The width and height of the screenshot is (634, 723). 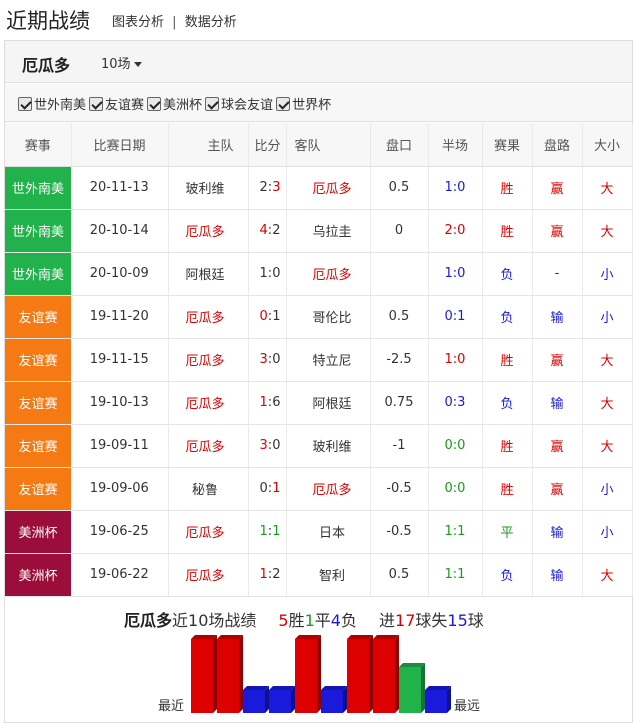 I want to click on table-row: 友谊赛 19-09-06 秘鲁 0:1 厄瓜多 -0.5 0:0 胜 赢 小, so click(x=319, y=489).